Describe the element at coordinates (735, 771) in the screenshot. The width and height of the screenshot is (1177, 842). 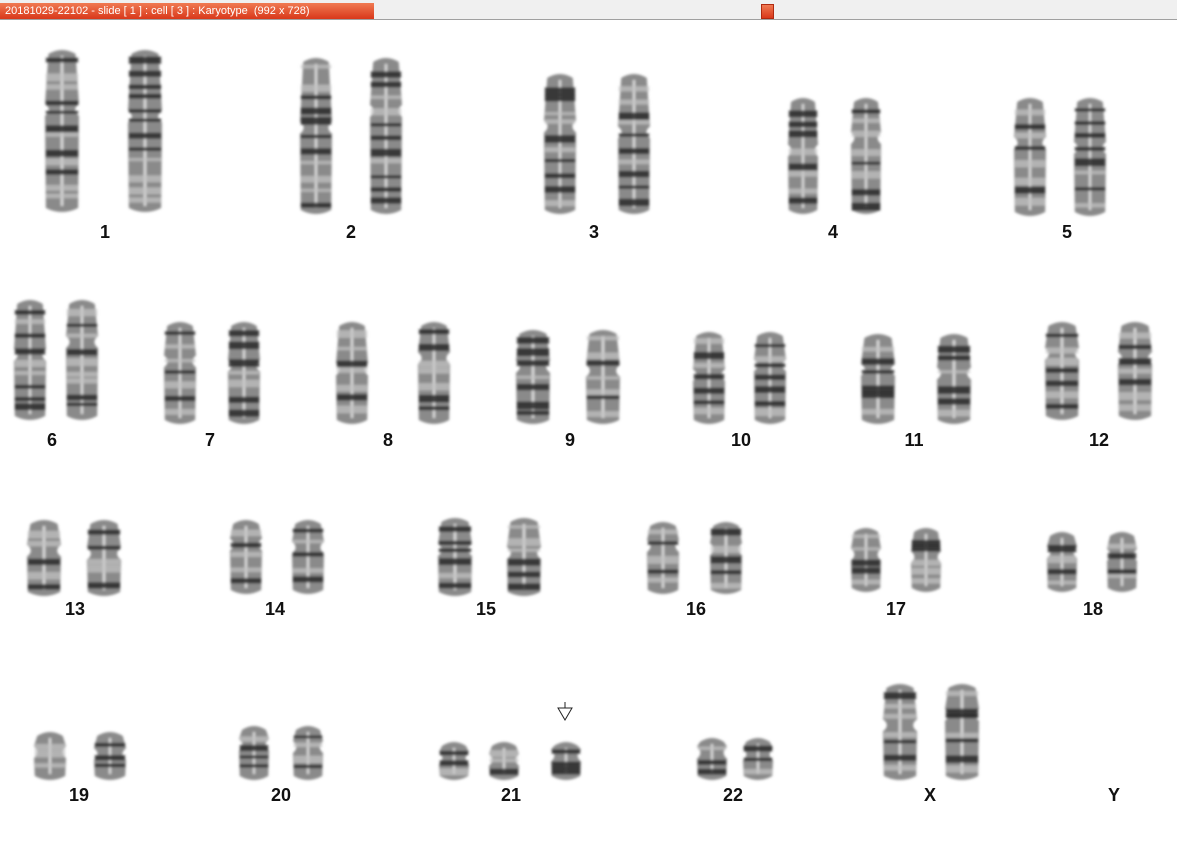
I see `chromosome-22: 22` at that location.